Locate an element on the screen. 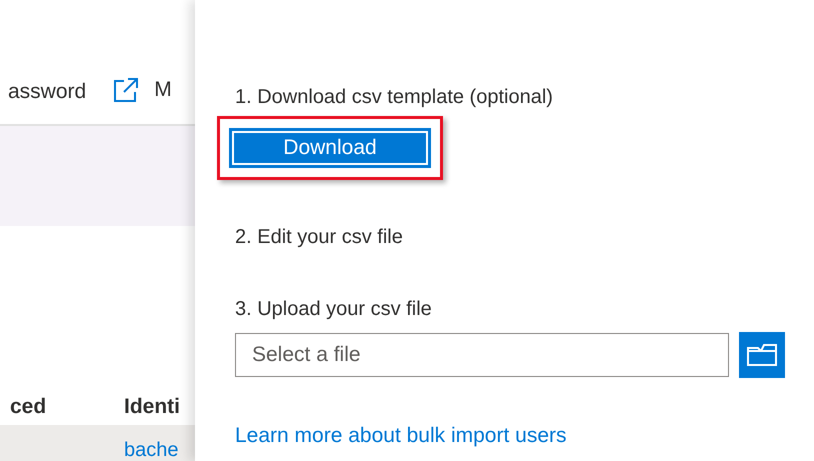 The height and width of the screenshot is (461, 814). learn-more-link: Learn more about bulk import users is located at coordinates (400, 436).